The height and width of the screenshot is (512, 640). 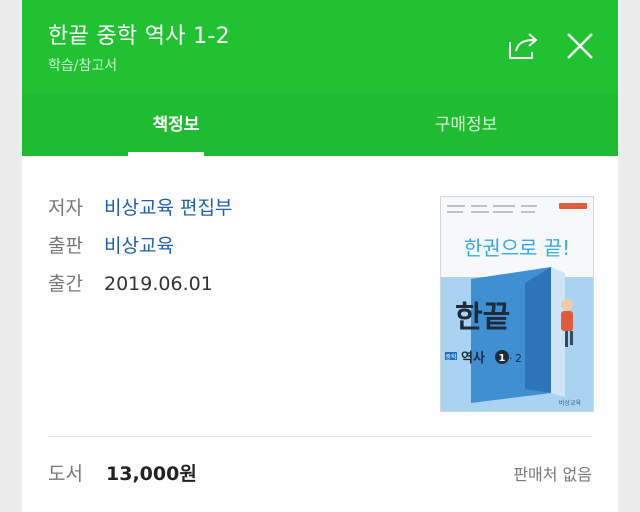 What do you see at coordinates (473, 358) in the screenshot?
I see `cover-subject: 역사` at bounding box center [473, 358].